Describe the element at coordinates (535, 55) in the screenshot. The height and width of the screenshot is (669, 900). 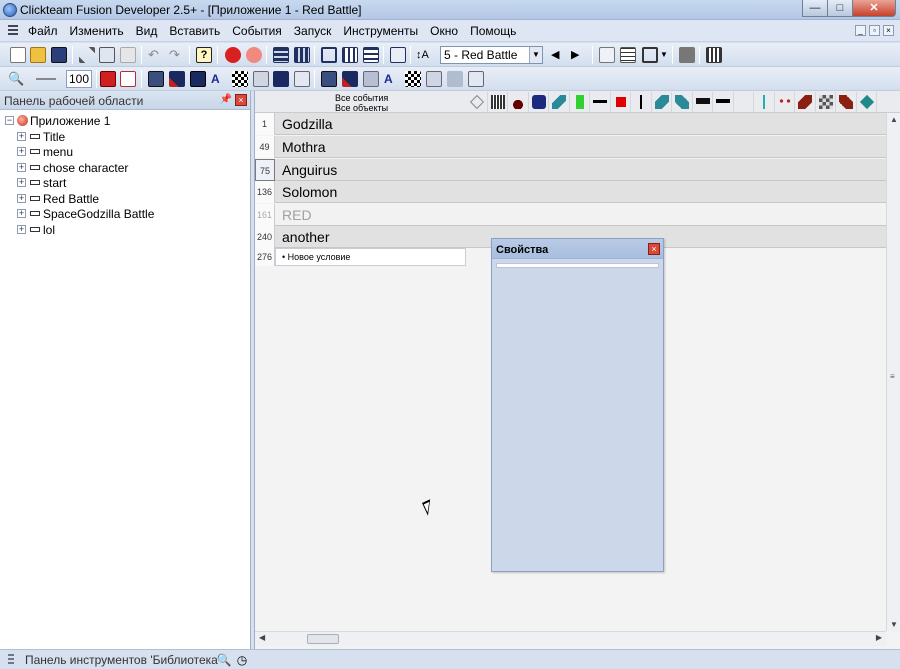
I see `chevron-down-icon: ▼` at that location.